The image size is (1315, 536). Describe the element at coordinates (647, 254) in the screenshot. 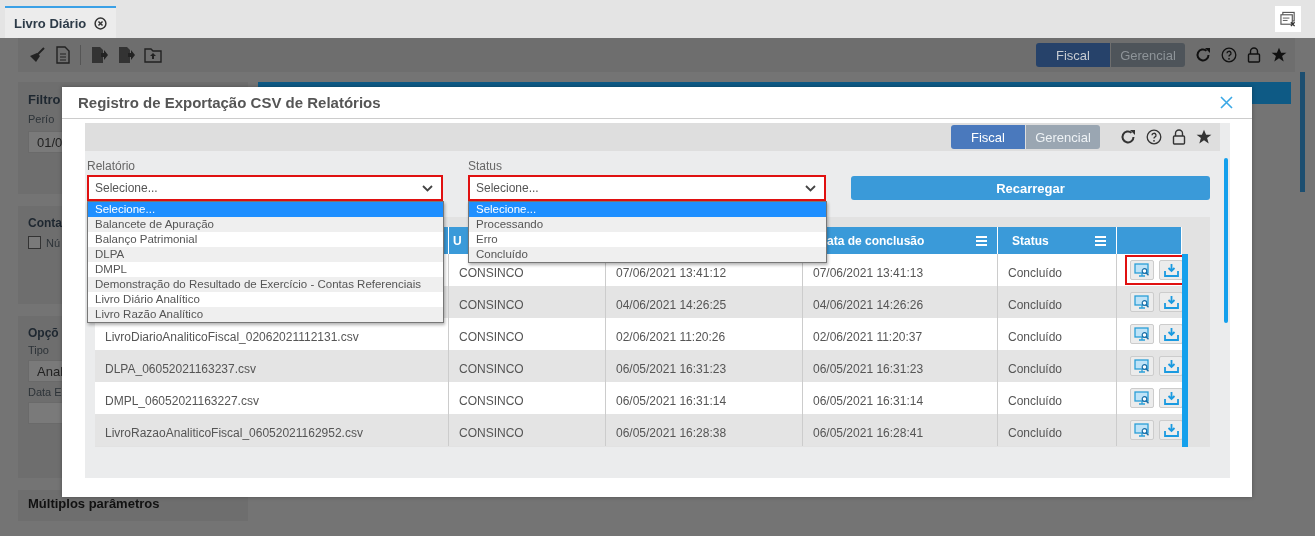

I see `dropdown-option: Concluído` at that location.